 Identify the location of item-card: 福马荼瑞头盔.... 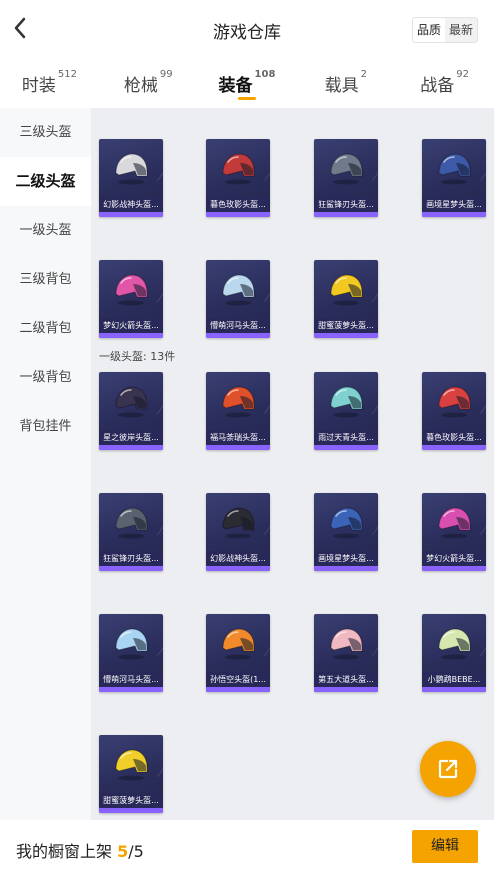
(238, 411).